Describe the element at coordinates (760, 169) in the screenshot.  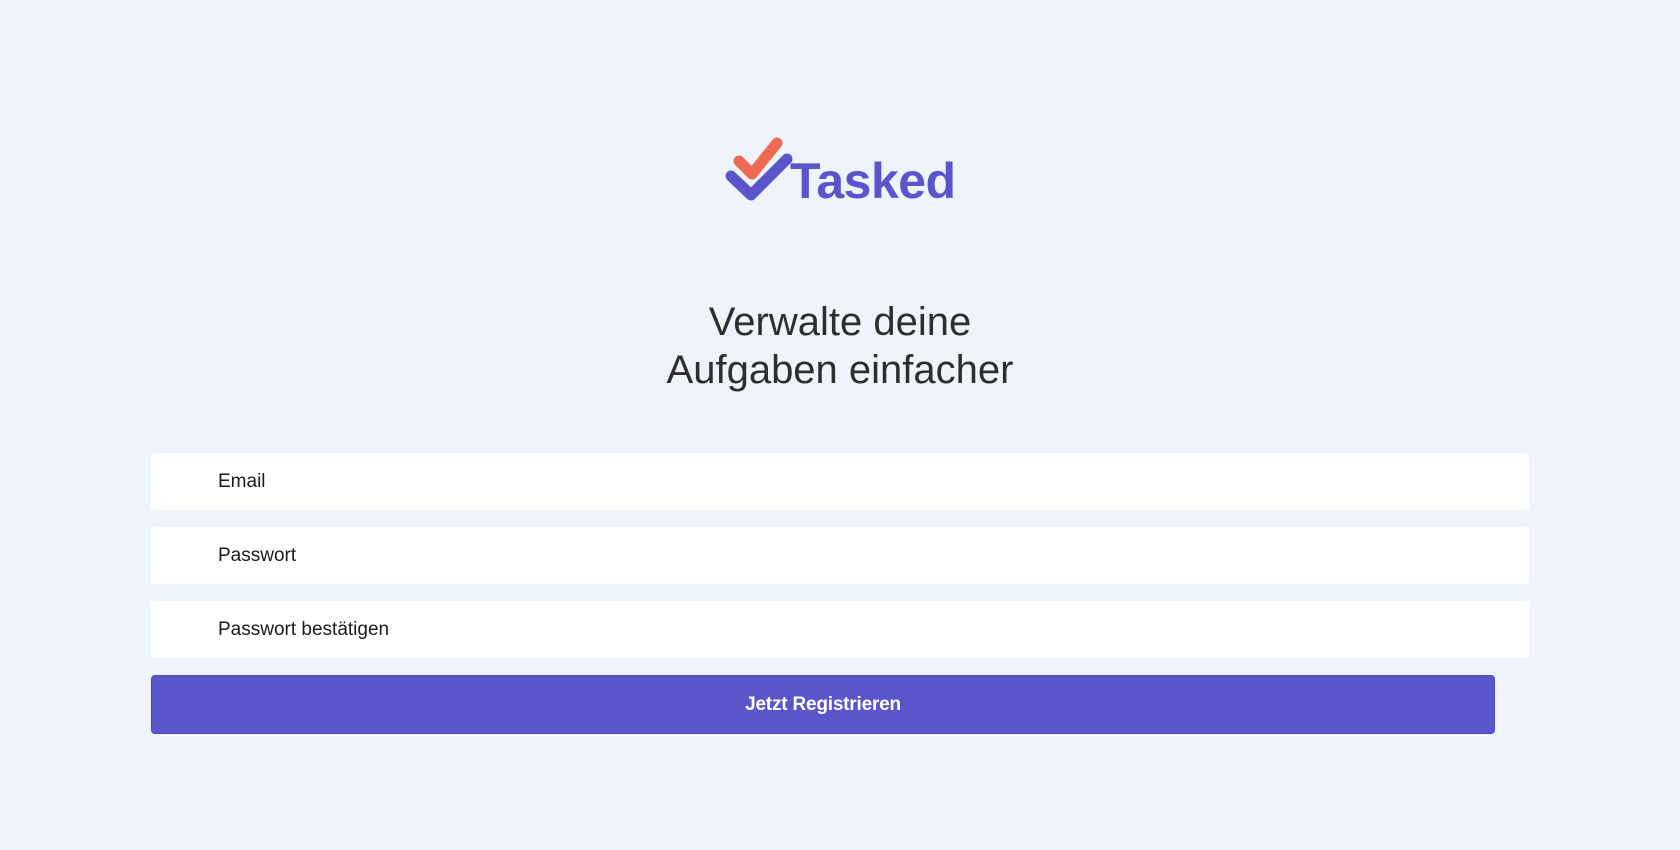
I see `double-checkmark-icon` at that location.